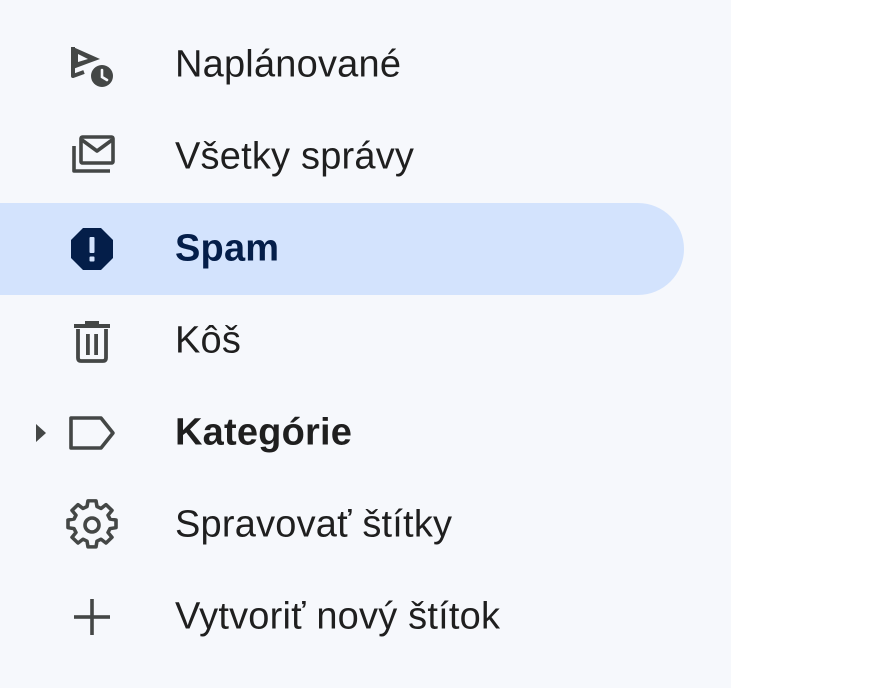 The height and width of the screenshot is (688, 885). I want to click on sidebar-item-label: Spam, so click(227, 248).